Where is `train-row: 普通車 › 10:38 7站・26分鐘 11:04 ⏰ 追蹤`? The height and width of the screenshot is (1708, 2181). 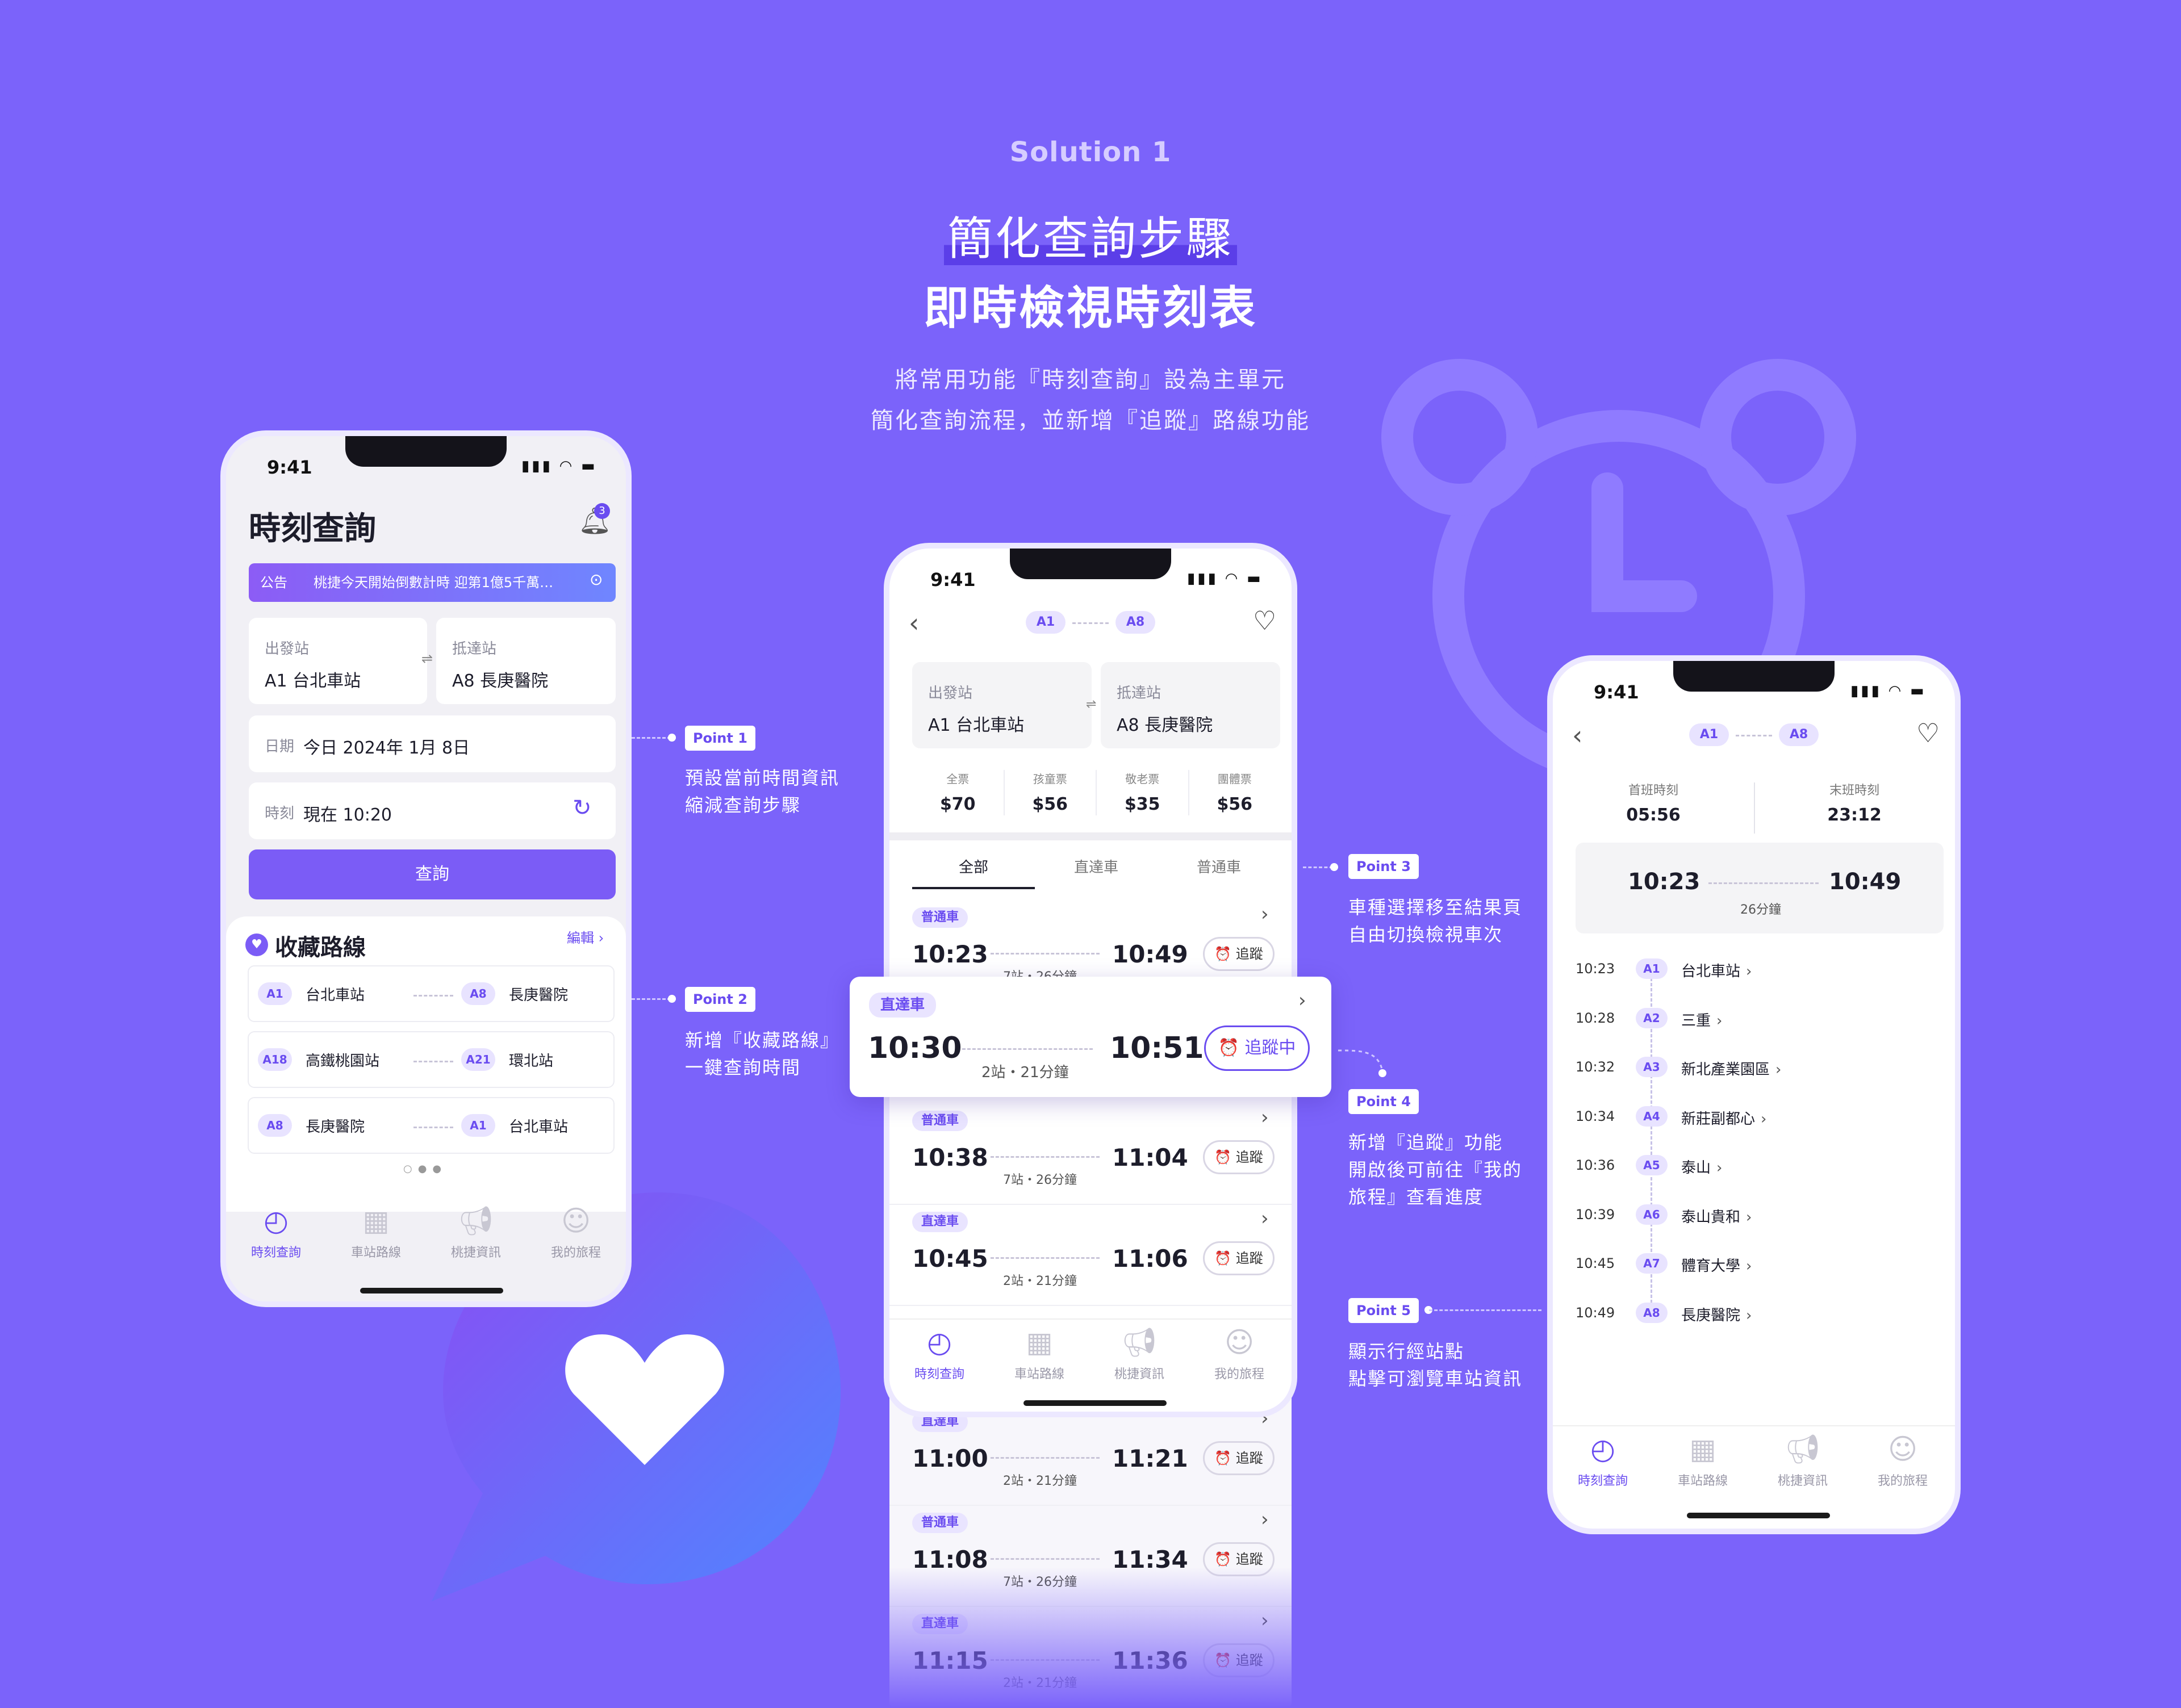
train-row: 普通車 › 10:38 7站・26分鐘 11:04 ⏰ 追蹤 is located at coordinates (1090, 1154).